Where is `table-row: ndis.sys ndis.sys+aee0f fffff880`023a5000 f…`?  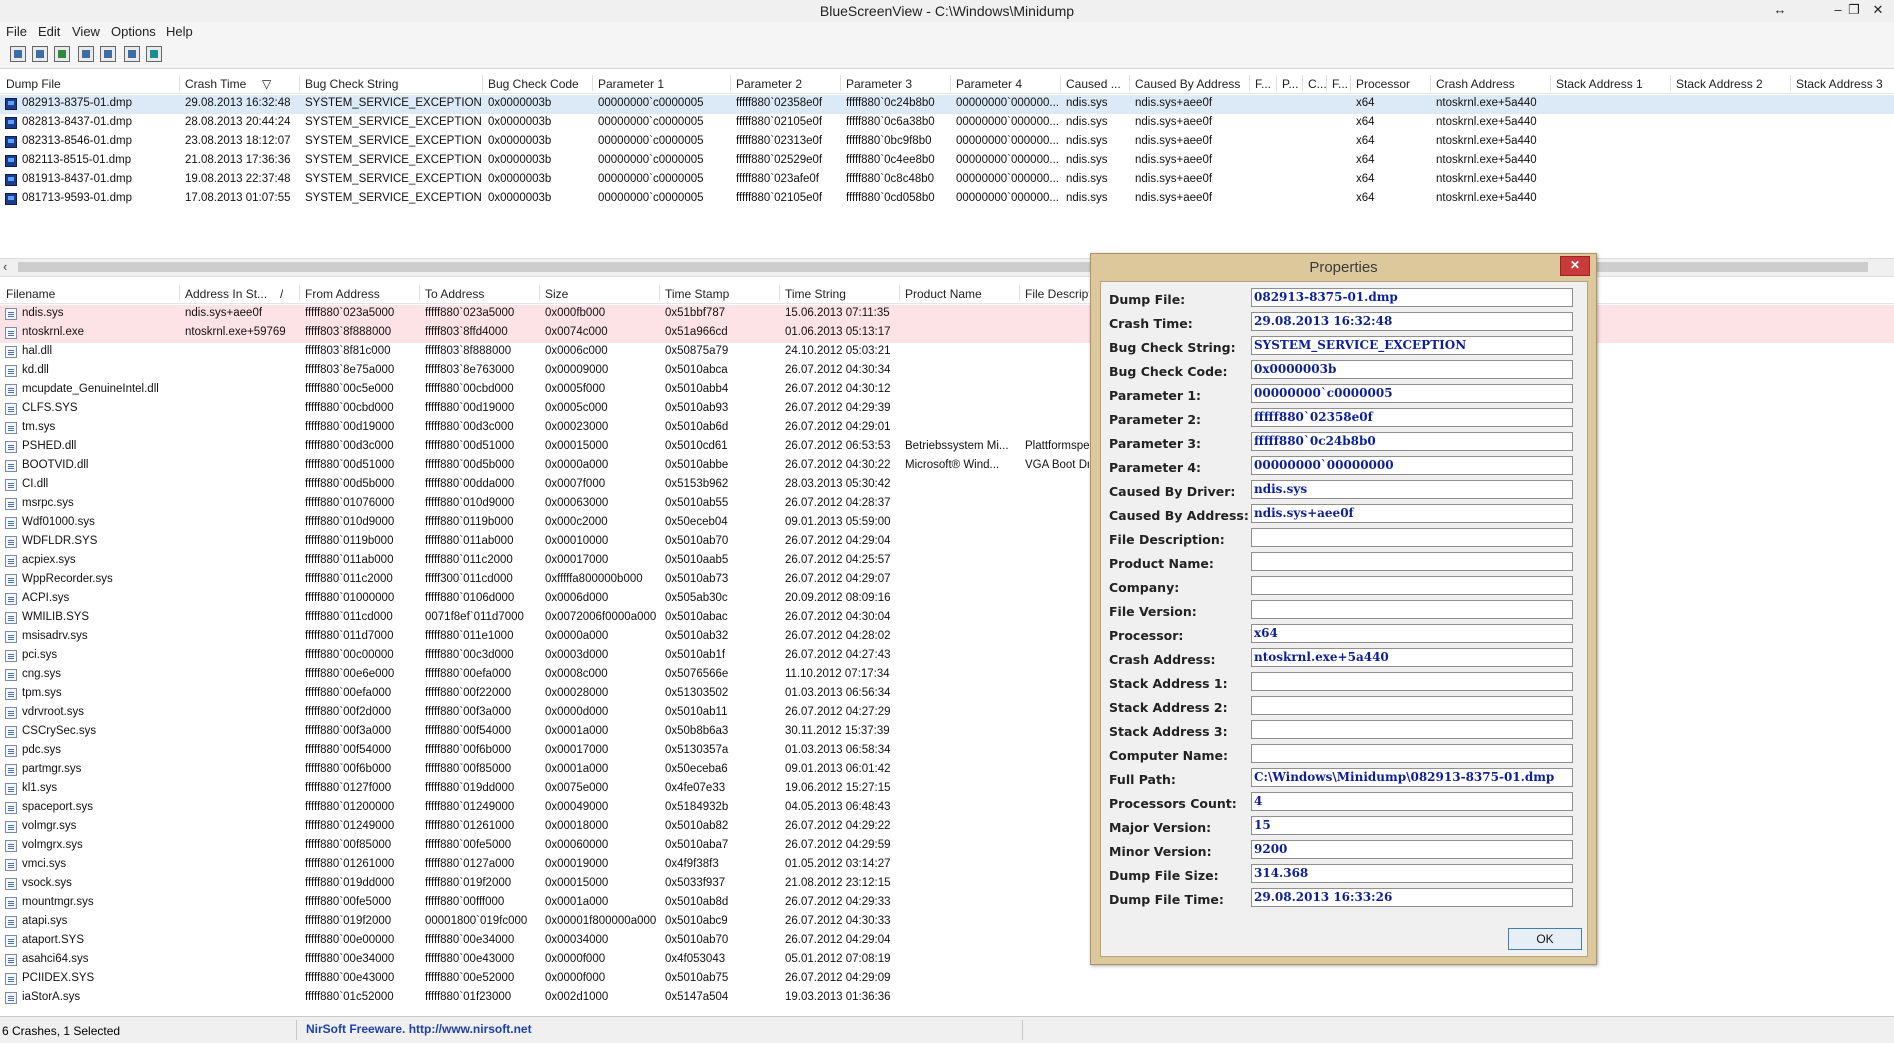
table-row: ndis.sys ndis.sys+aee0f fffff880`023a5000 f… is located at coordinates (947, 314).